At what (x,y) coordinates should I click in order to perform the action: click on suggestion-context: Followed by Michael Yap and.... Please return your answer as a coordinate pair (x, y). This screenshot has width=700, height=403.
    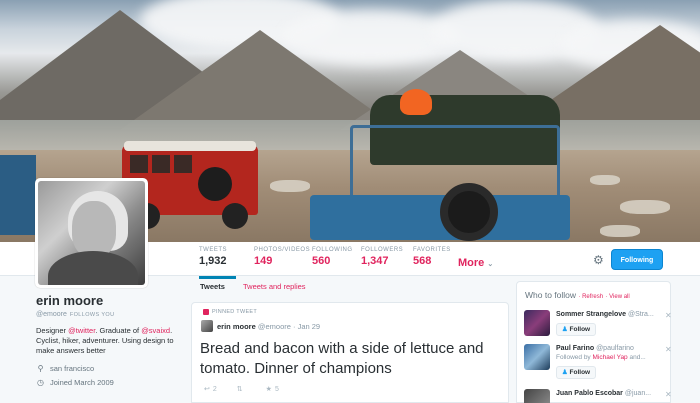
    Looking at the image, I should click on (601, 357).